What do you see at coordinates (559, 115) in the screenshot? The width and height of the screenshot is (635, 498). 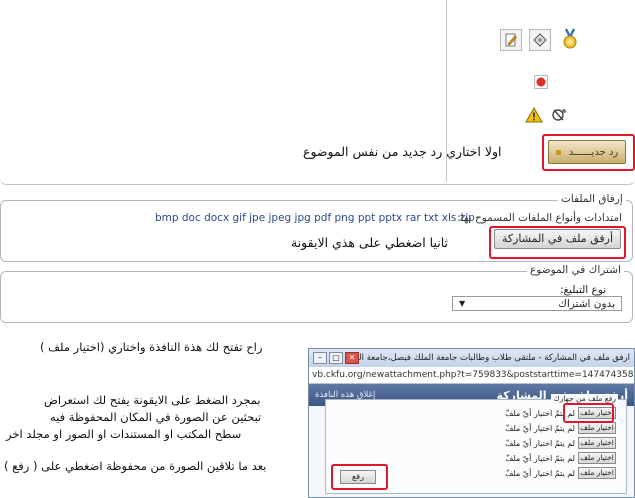 I see `spam-report-icon` at bounding box center [559, 115].